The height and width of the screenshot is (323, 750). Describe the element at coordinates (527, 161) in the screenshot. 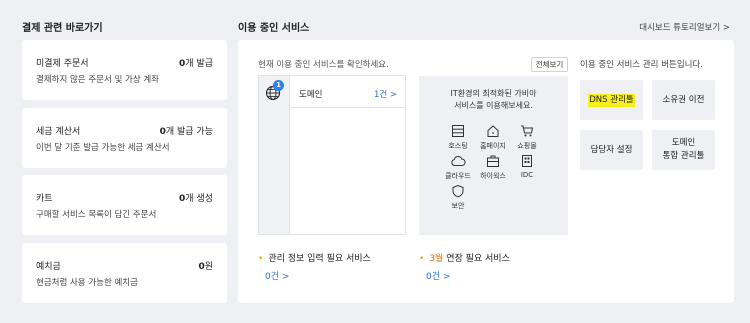

I see `idc-icon` at that location.